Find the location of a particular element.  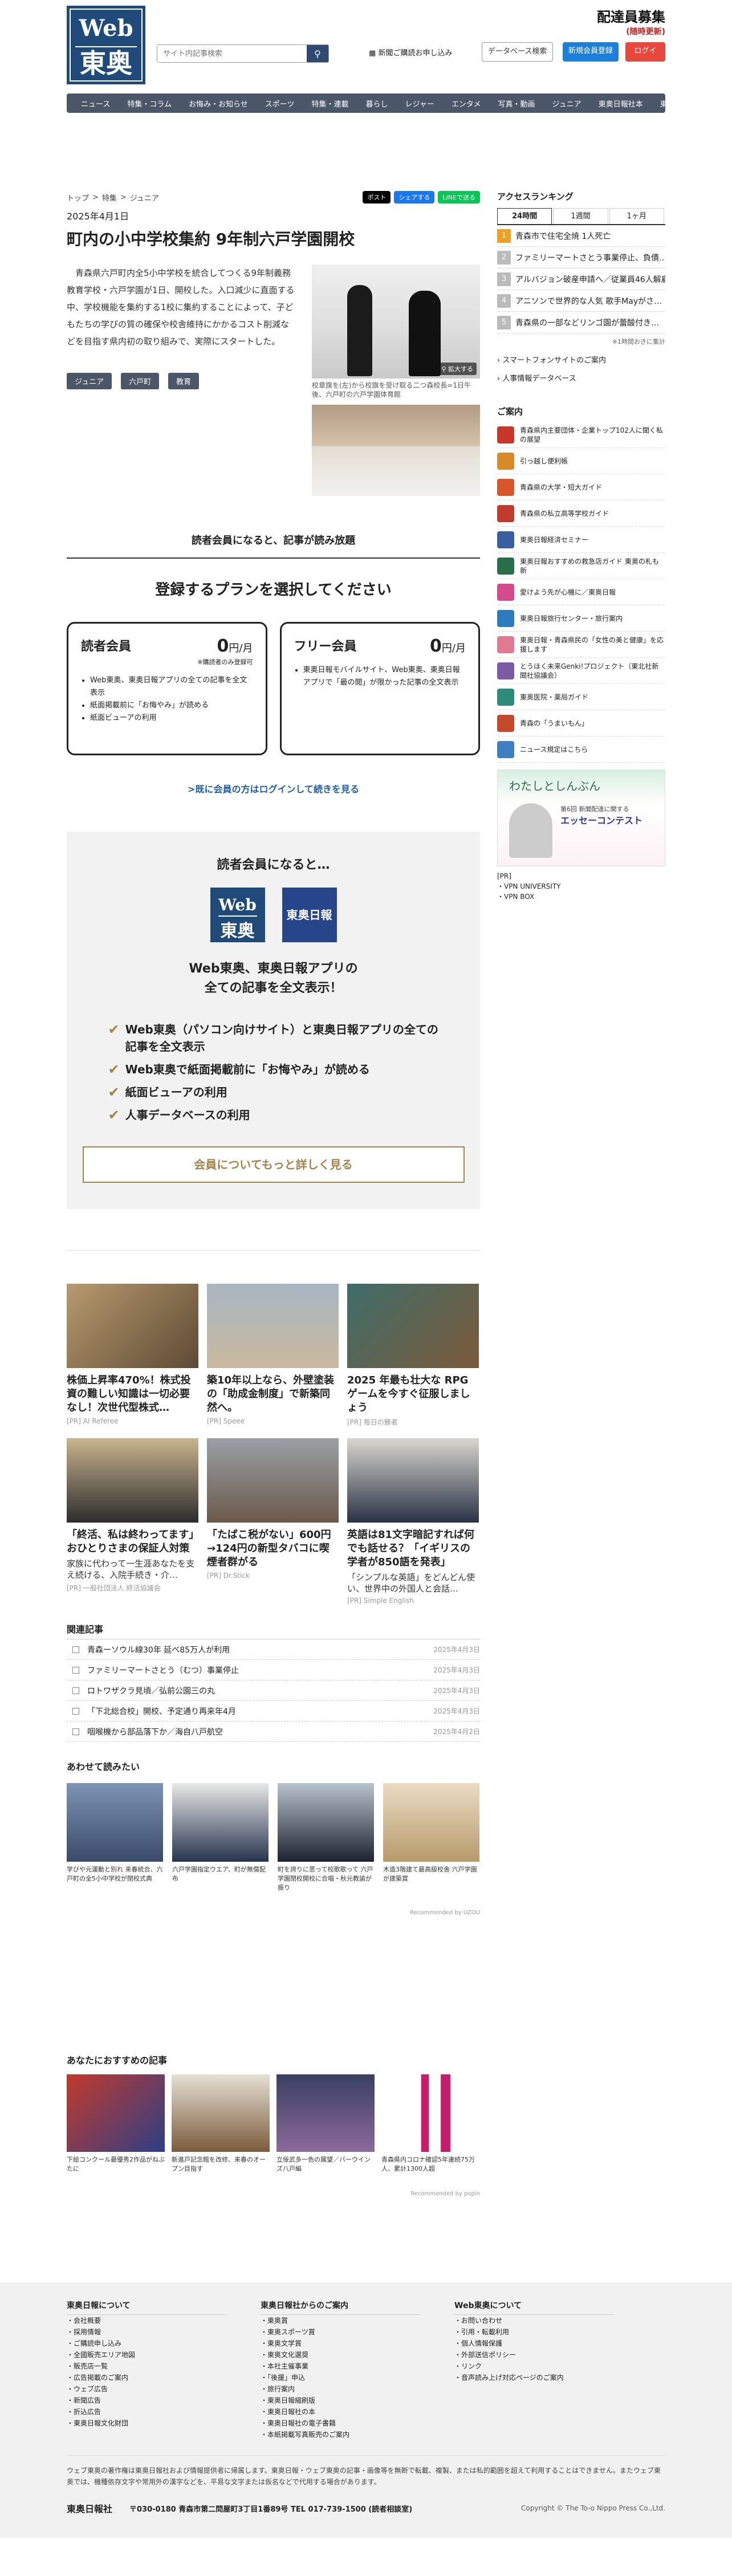

nav-item: スポーツ is located at coordinates (280, 103).